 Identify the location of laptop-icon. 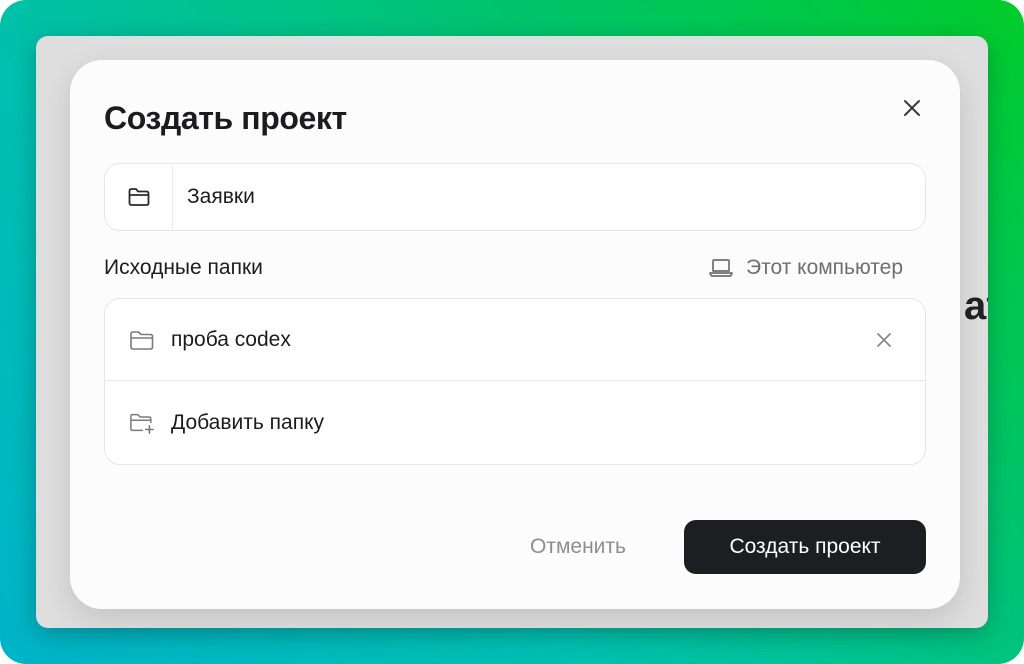
(721, 268).